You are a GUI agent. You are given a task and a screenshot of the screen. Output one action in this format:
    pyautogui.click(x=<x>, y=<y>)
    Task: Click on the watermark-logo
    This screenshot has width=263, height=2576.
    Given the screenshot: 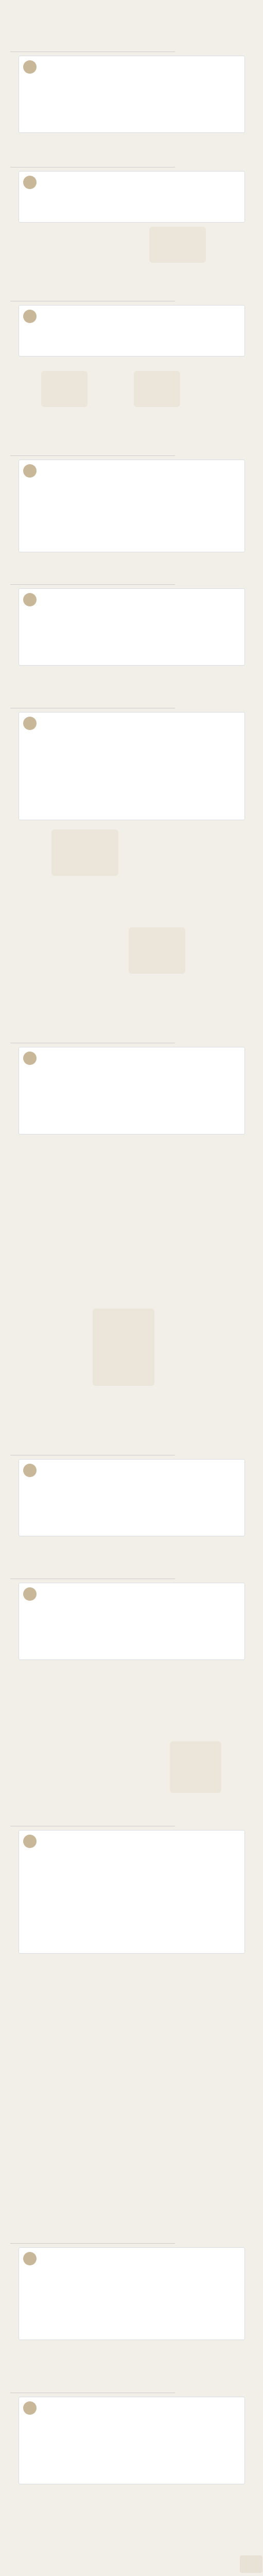 What is the action you would take?
    pyautogui.click(x=251, y=2564)
    